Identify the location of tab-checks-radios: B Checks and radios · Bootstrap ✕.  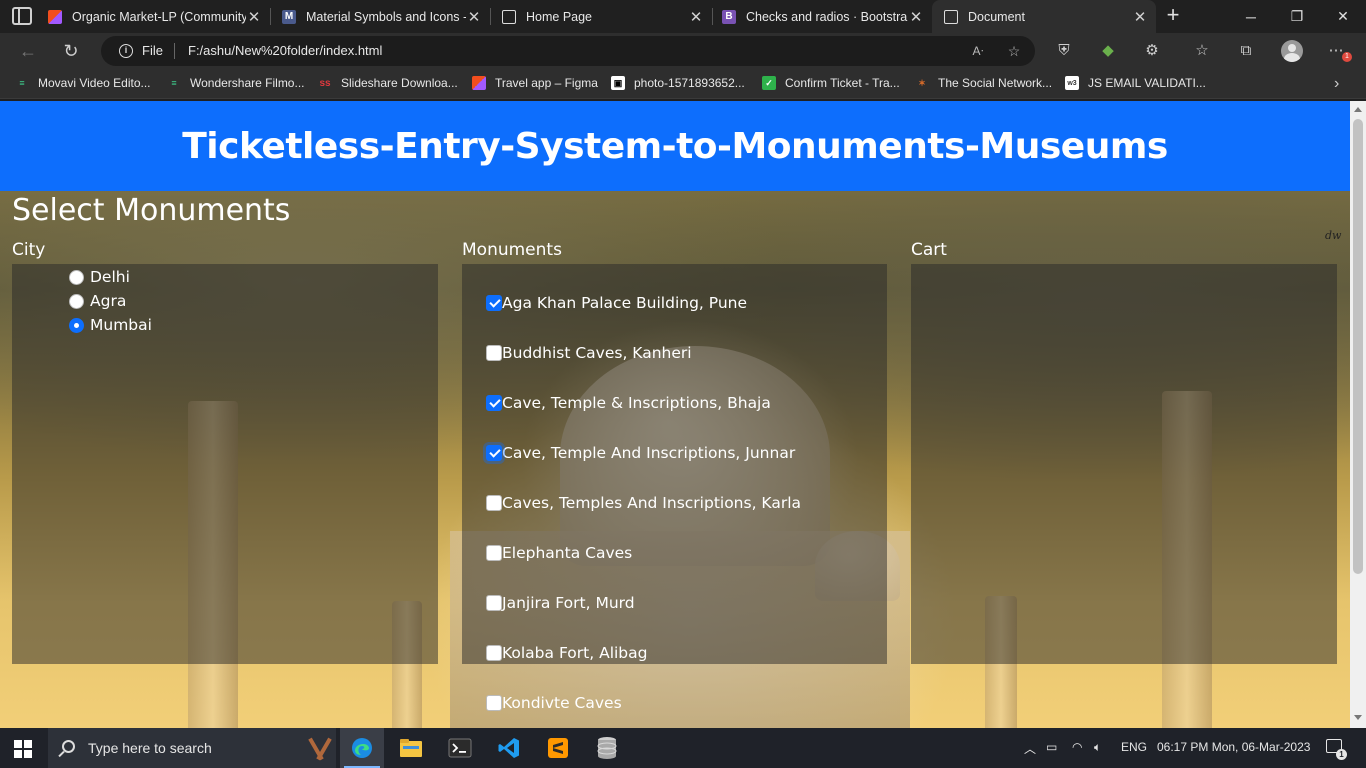
(822, 16).